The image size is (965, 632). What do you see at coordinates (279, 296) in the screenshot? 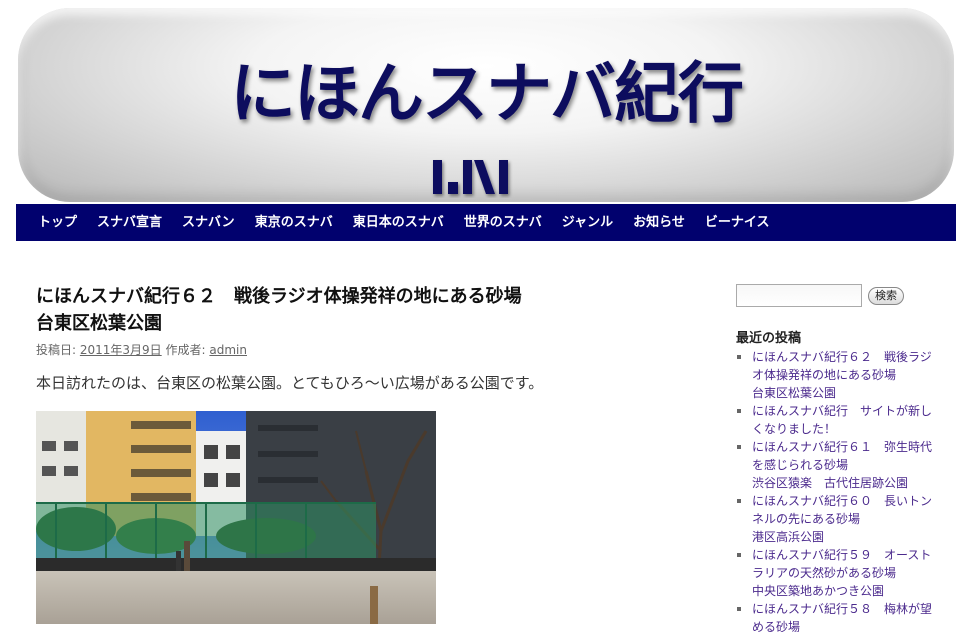
I see `post-title-line1: にほんスナバ紀行６２ 戦後ラジオ体操発祥の地にある砂場` at bounding box center [279, 296].